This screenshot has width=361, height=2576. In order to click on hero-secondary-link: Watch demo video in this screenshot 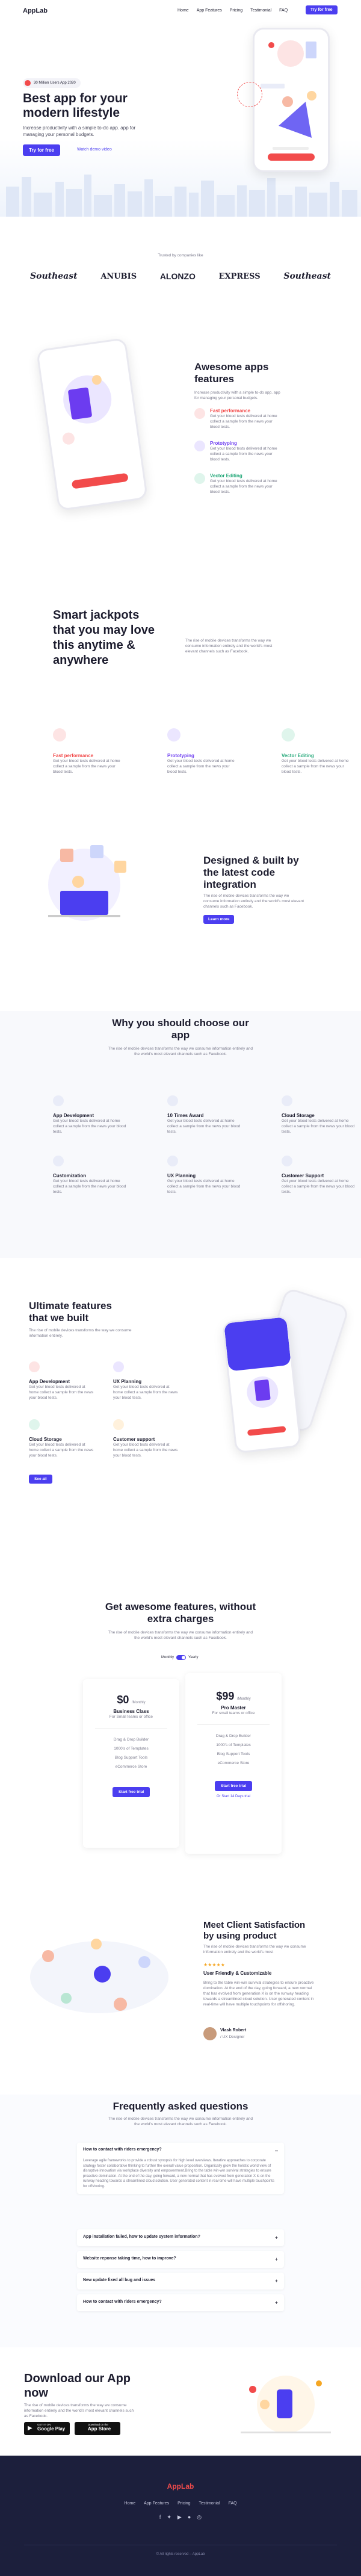, I will do `click(94, 150)`.